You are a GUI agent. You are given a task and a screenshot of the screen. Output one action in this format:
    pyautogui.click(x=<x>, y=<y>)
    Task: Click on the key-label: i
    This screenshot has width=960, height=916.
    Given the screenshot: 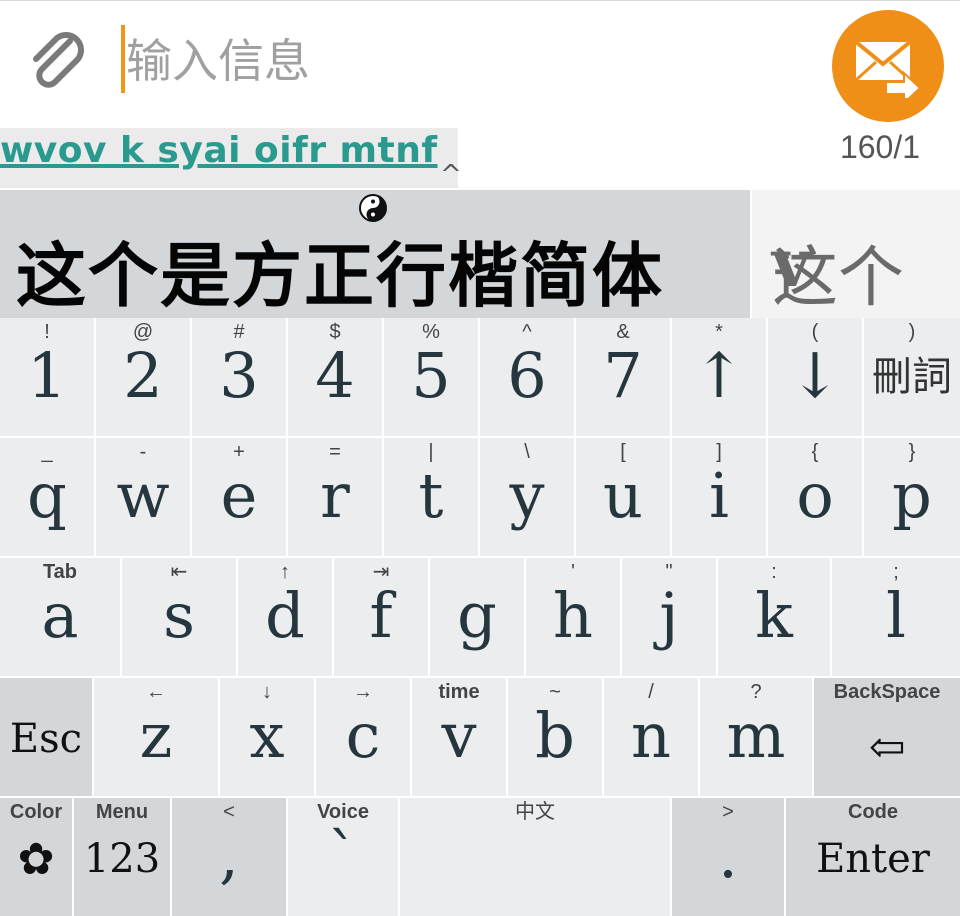 What is the action you would take?
    pyautogui.click(x=719, y=495)
    